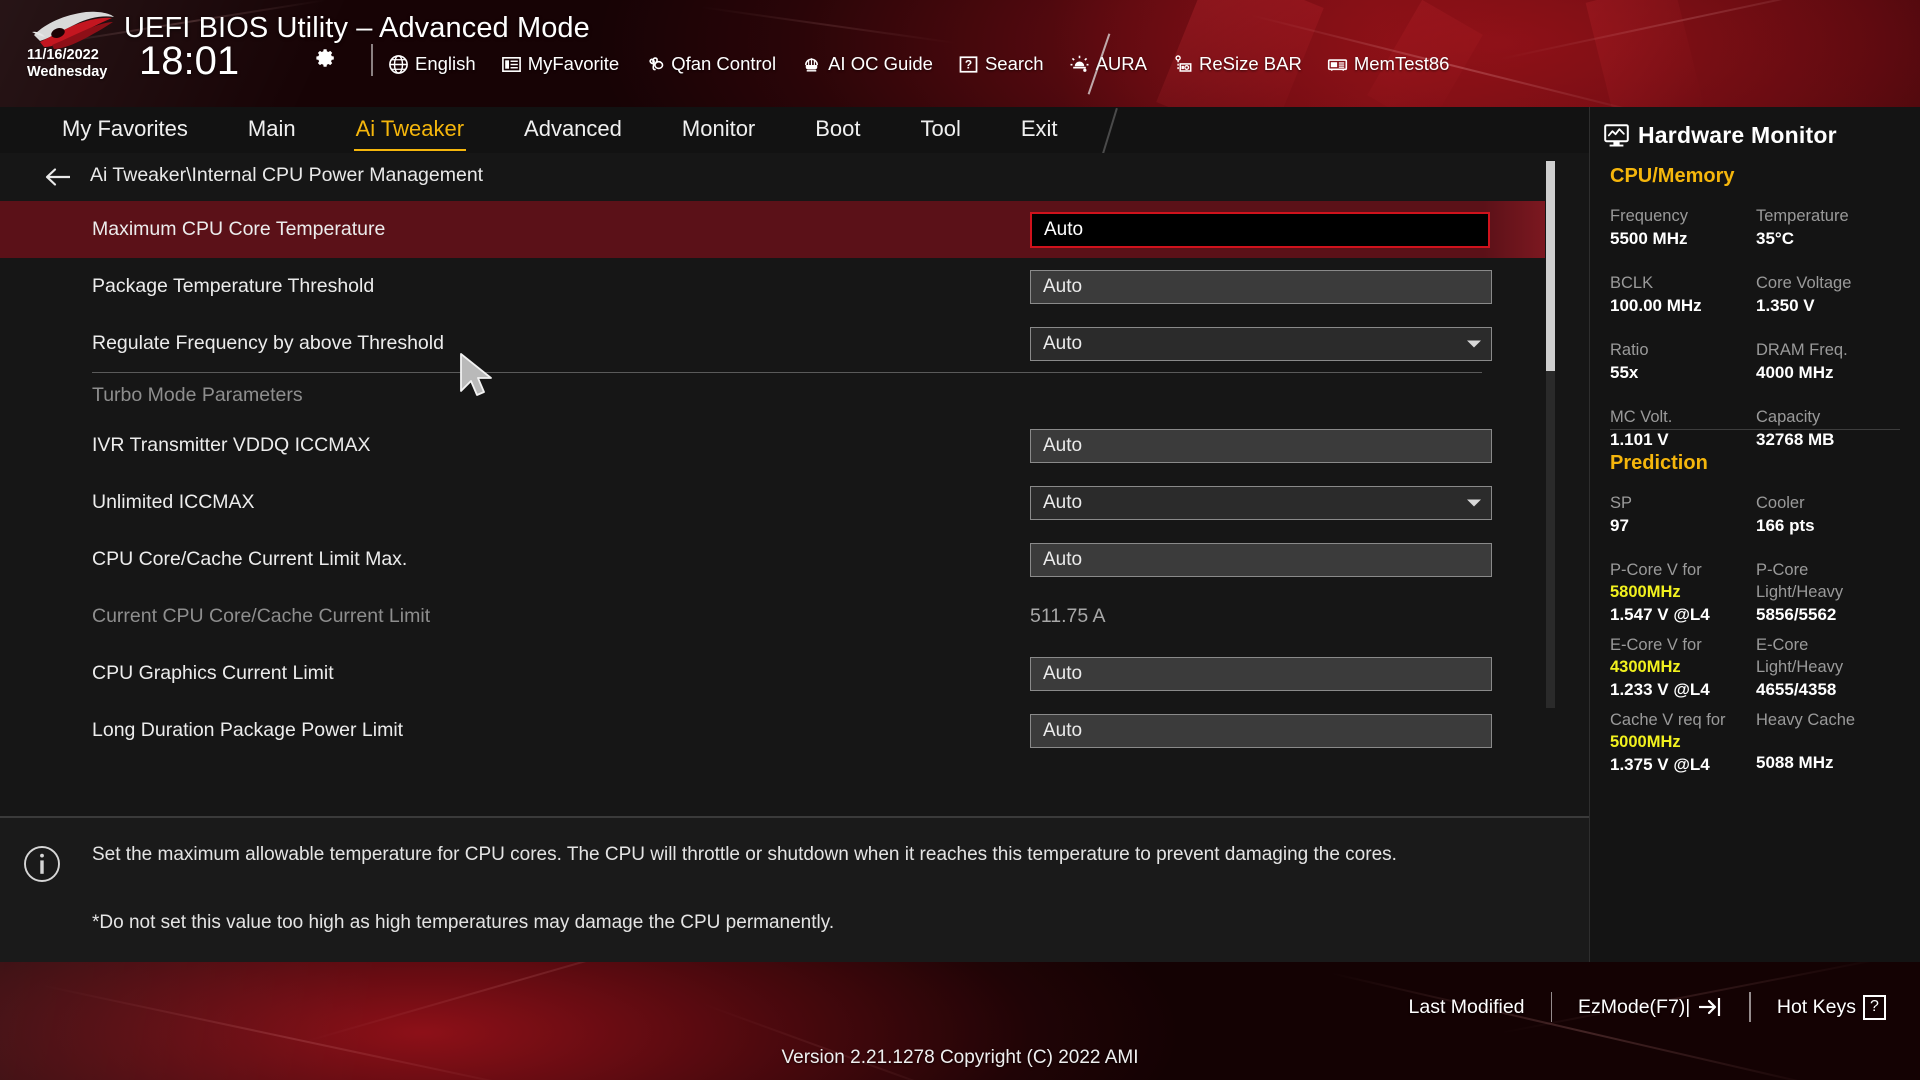  Describe the element at coordinates (1683, 581) in the screenshot. I see `prediction-key: P-Core V for 5800MHz` at that location.